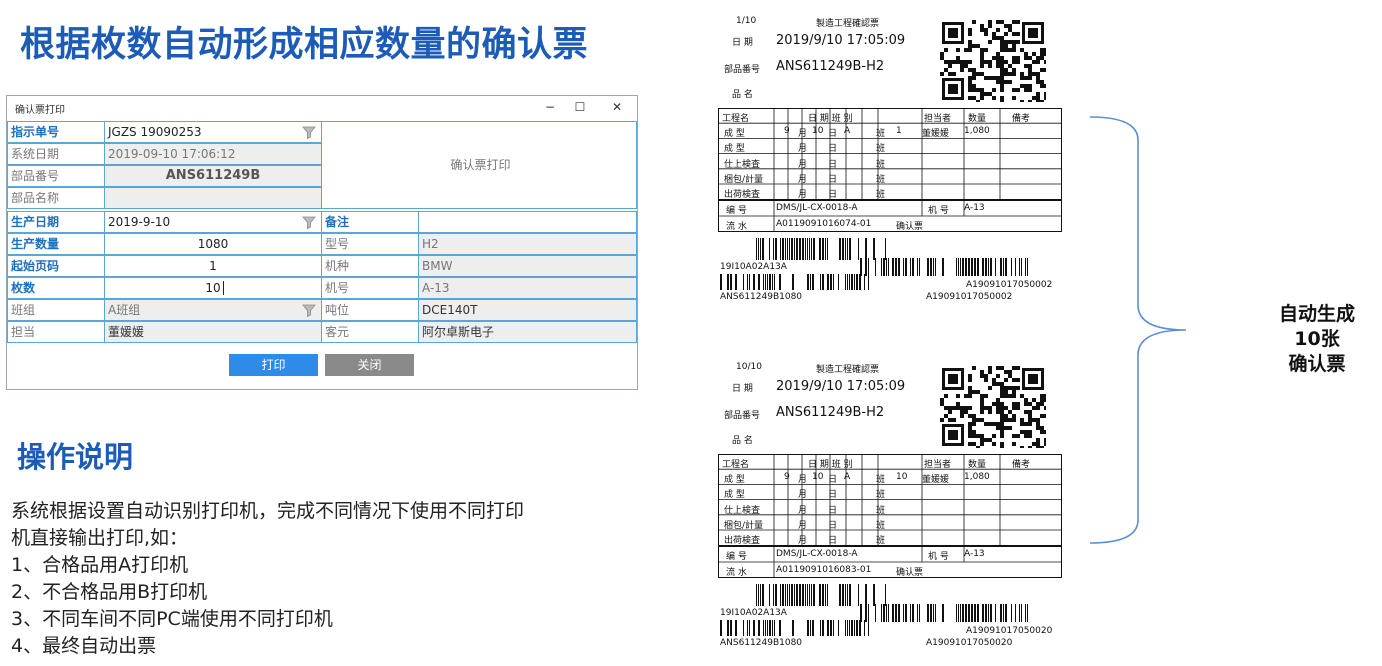  I want to click on ticket-table-grid, so click(890, 154).